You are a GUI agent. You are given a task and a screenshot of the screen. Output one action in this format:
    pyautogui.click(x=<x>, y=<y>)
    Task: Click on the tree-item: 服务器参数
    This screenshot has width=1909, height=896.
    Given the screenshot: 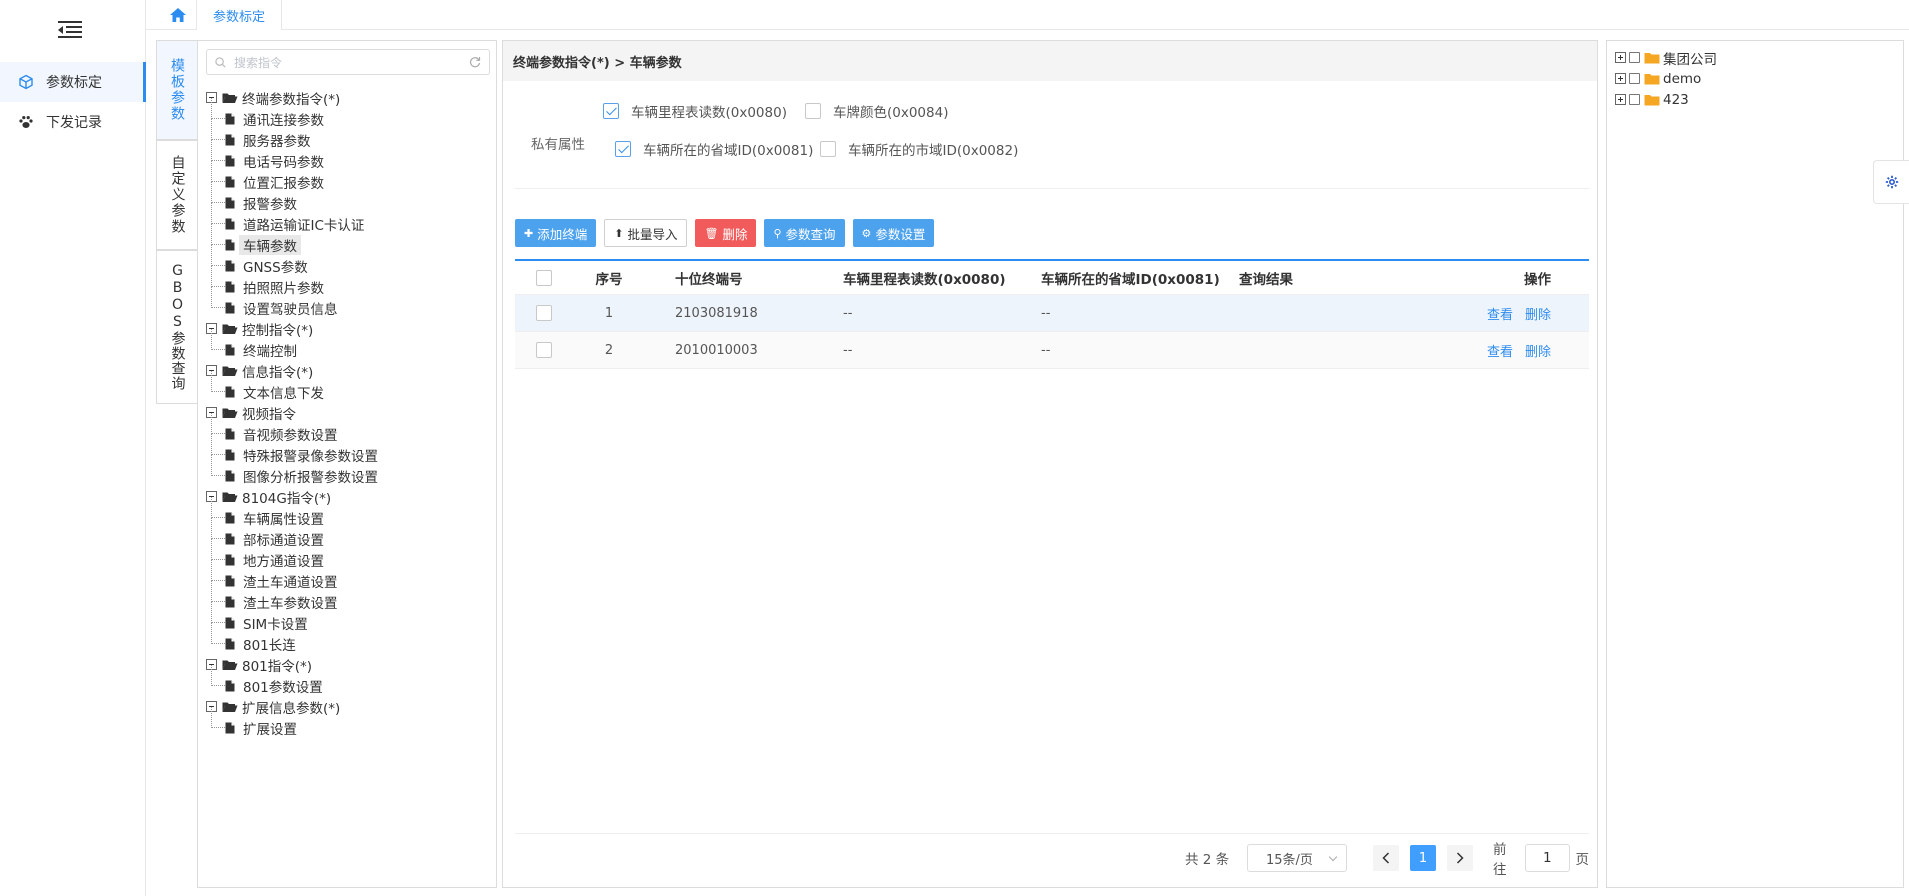 What is the action you would take?
    pyautogui.click(x=292, y=134)
    